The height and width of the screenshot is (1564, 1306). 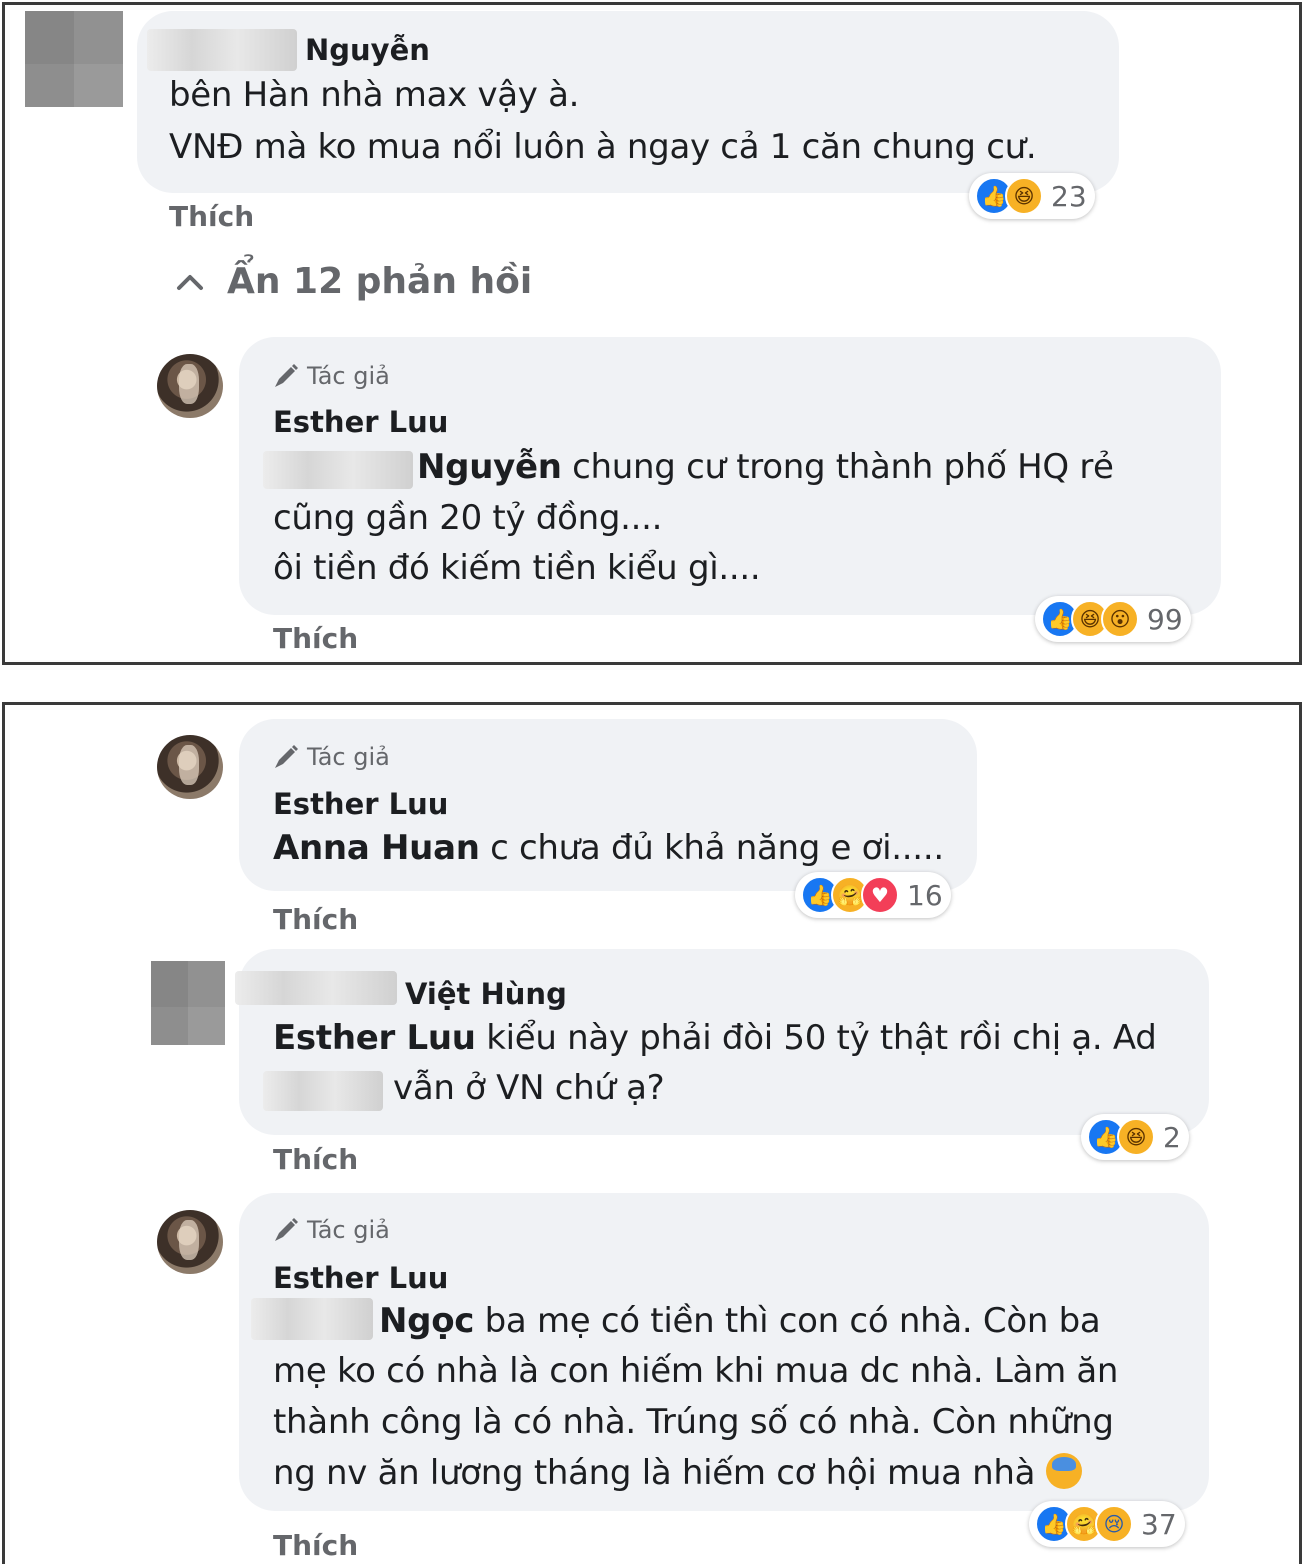 I want to click on mention: Ngọc, so click(x=426, y=1321).